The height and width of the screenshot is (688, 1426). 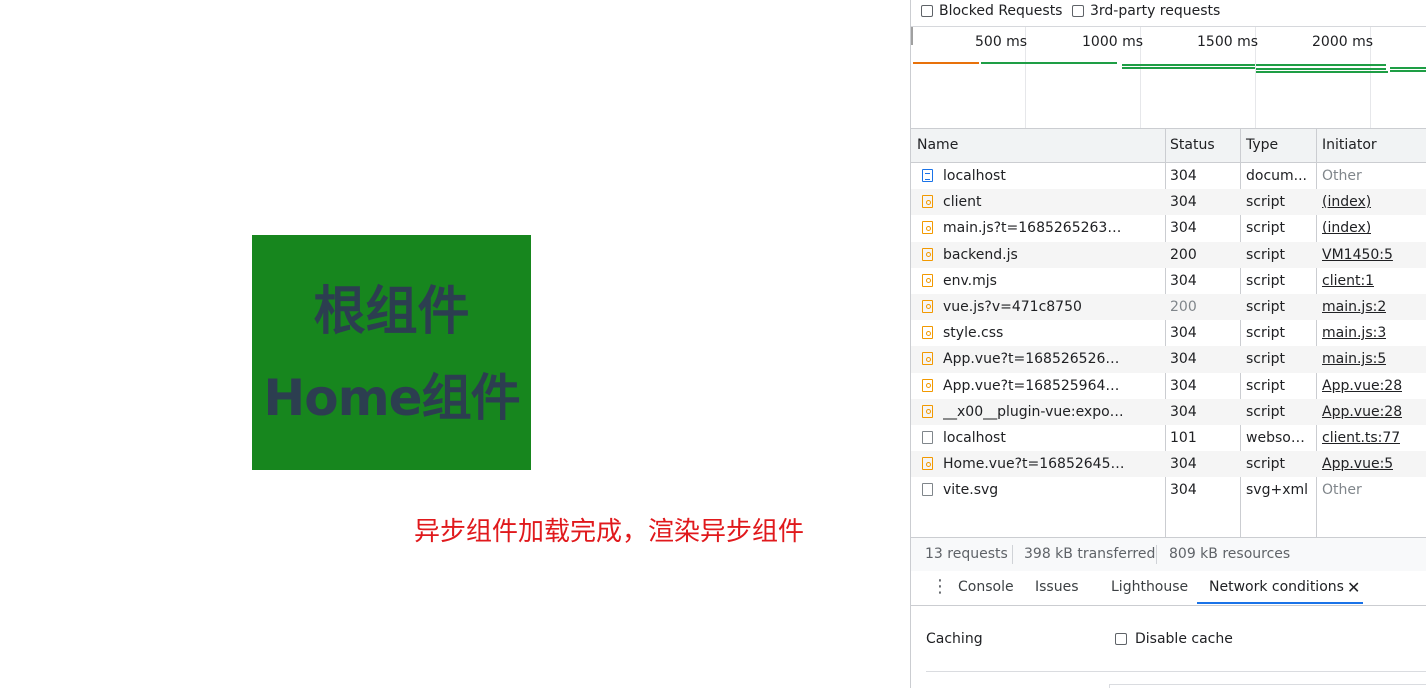 What do you see at coordinates (1168, 228) in the screenshot?
I see `table-row: main.js?t=1685265263303 304 script (index)` at bounding box center [1168, 228].